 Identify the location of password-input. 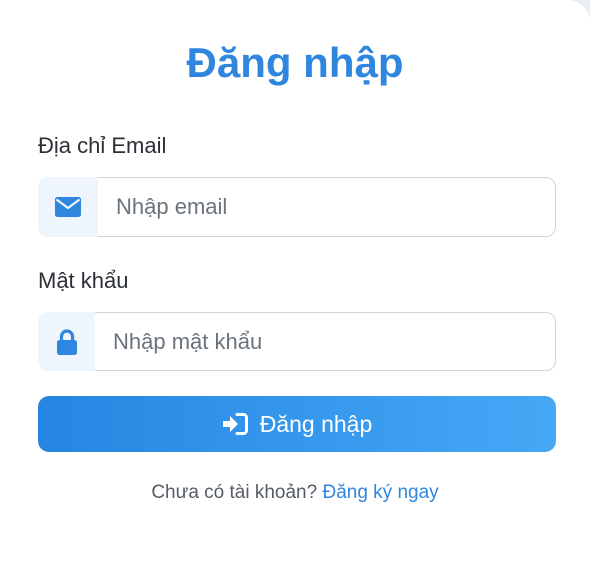
(325, 341).